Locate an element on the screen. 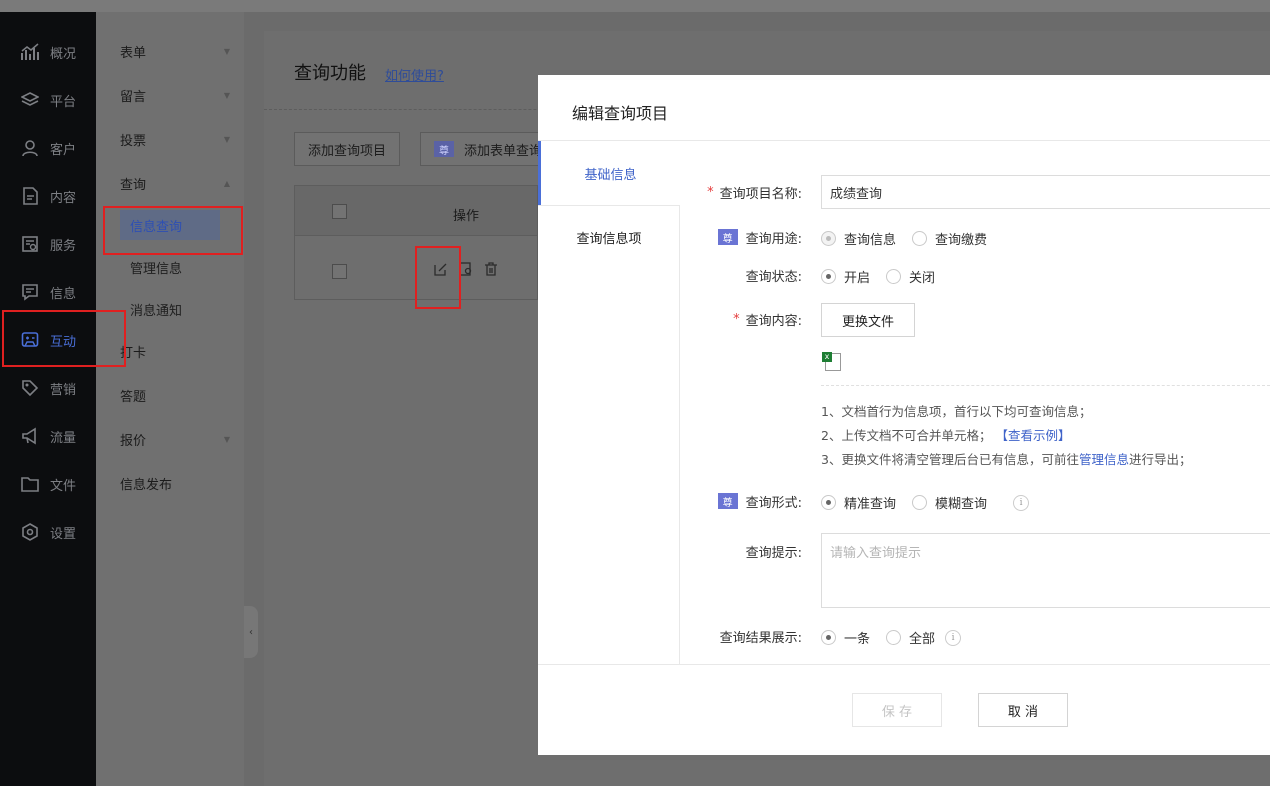 The height and width of the screenshot is (786, 1270). result-option-one: 一条 is located at coordinates (845, 637).